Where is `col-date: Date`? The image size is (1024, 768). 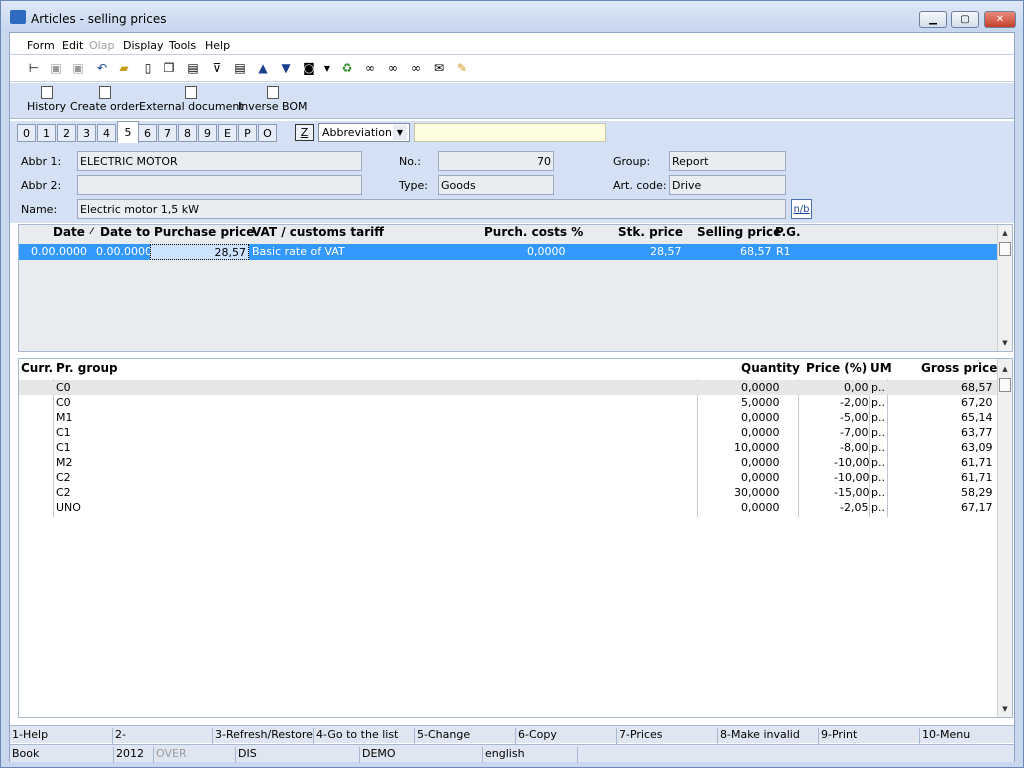 col-date: Date is located at coordinates (69, 234).